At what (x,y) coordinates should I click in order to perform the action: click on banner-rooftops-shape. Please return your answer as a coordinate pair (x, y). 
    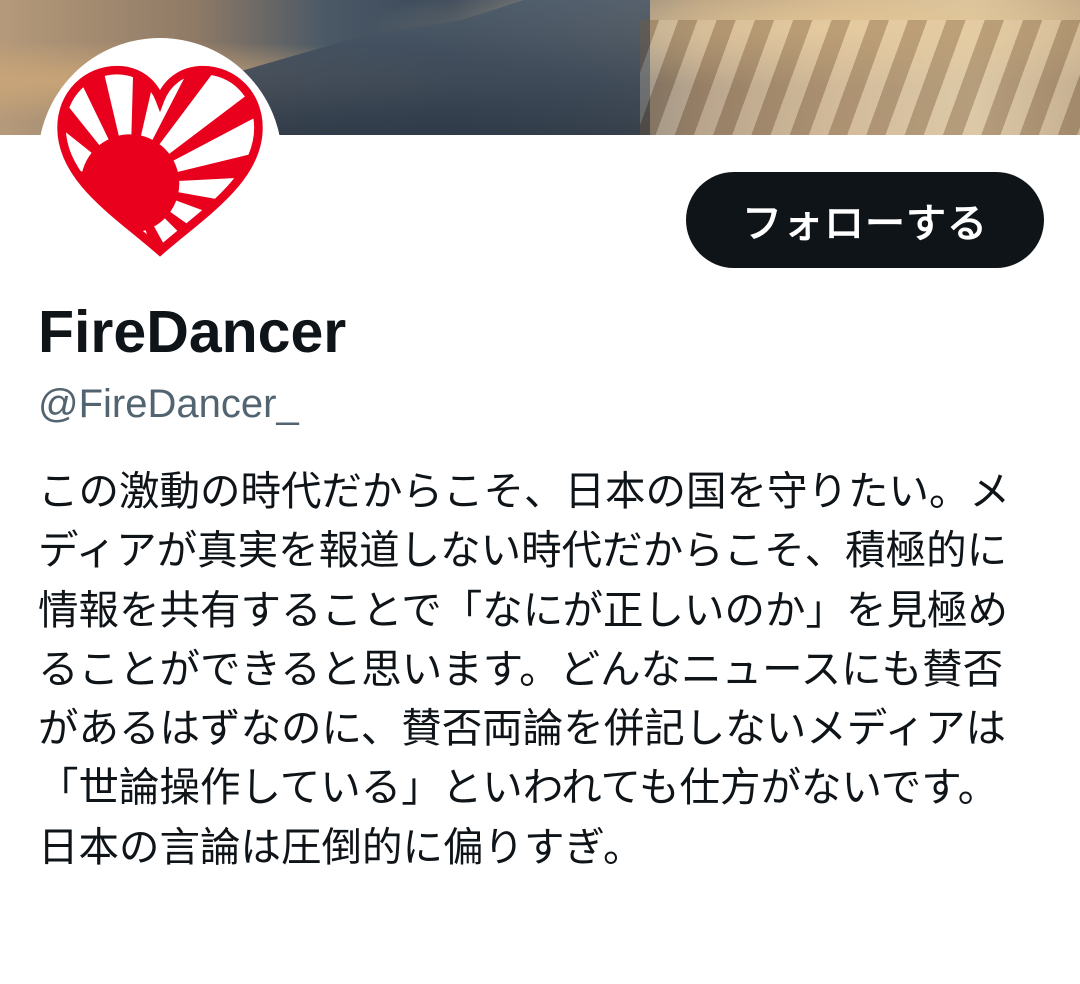
    Looking at the image, I should click on (860, 77).